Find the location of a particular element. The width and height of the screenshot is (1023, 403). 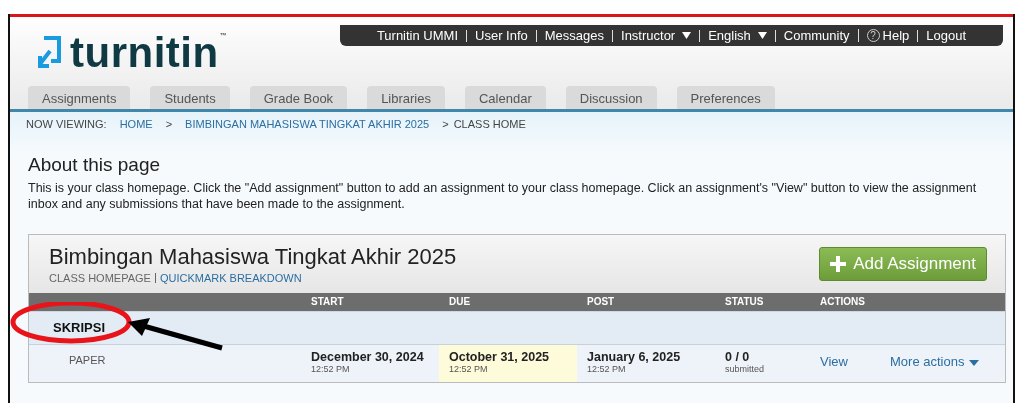

nav-dropdown: Instructor is located at coordinates (656, 35).